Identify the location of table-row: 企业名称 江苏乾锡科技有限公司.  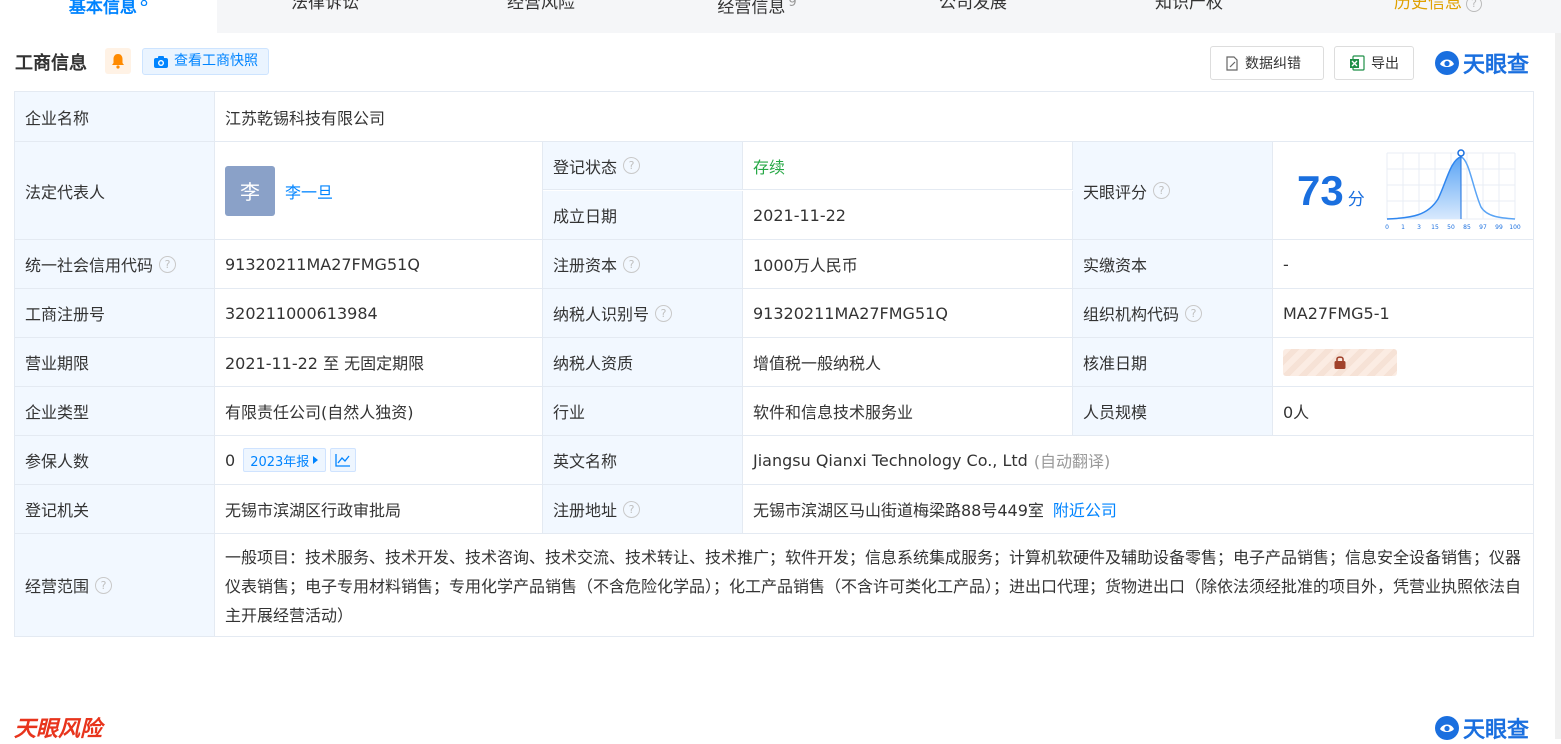
(774, 117).